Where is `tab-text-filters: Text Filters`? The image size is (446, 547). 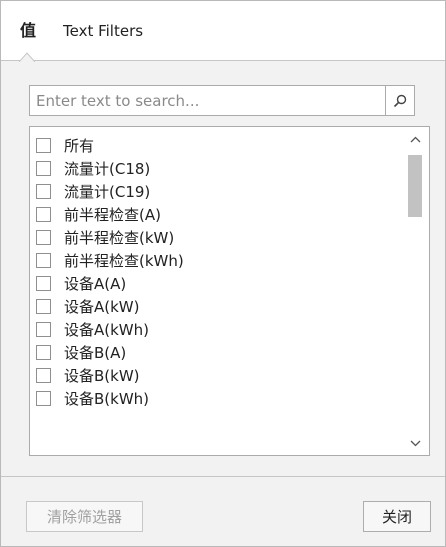
tab-text-filters: Text Filters is located at coordinates (103, 31).